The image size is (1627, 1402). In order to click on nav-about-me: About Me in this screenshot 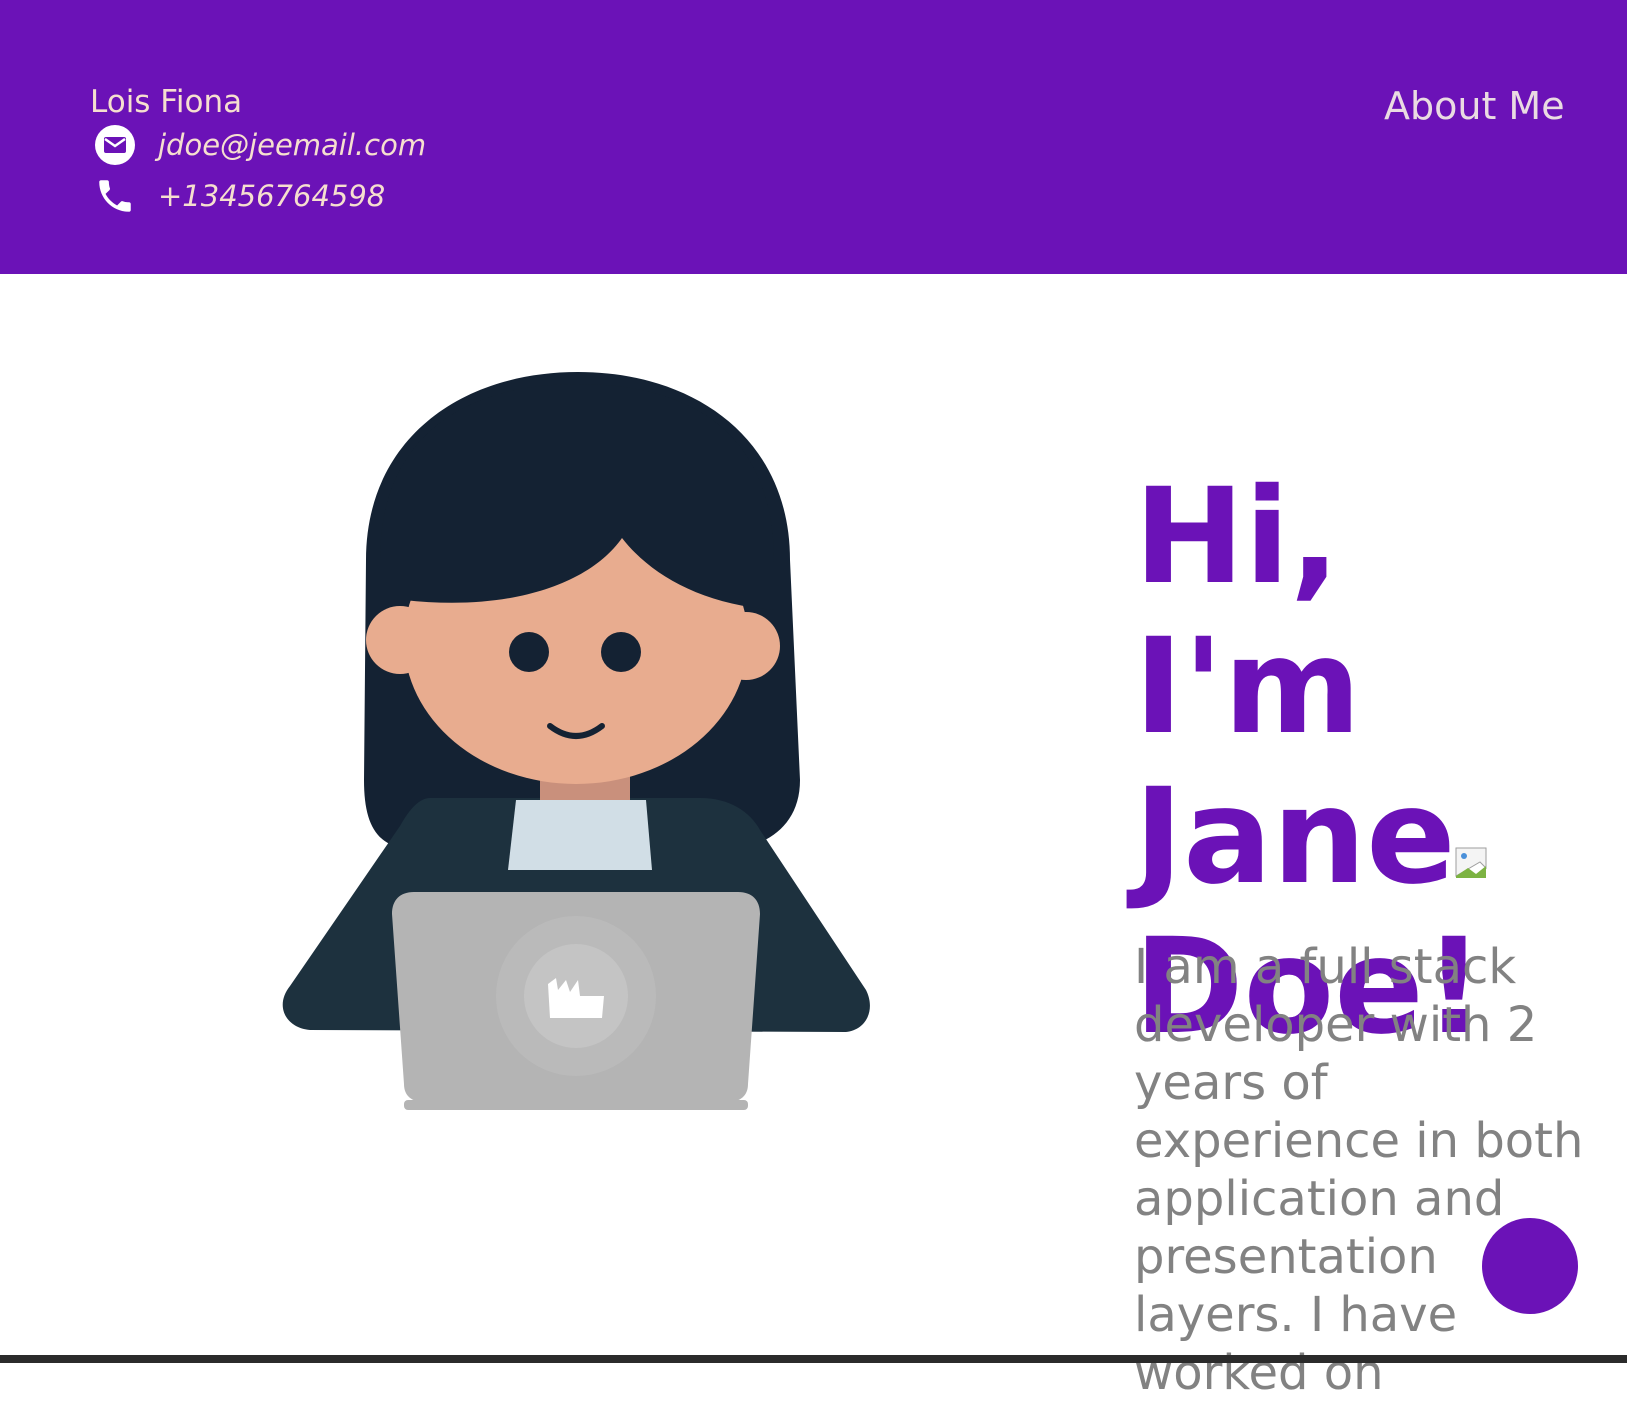, I will do `click(1474, 106)`.